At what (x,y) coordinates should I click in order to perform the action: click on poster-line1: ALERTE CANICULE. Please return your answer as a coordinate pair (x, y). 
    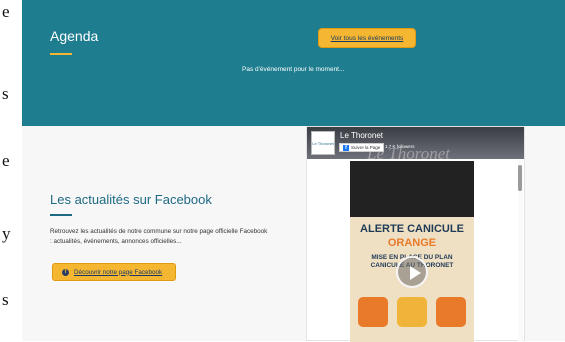
    Looking at the image, I should click on (412, 229).